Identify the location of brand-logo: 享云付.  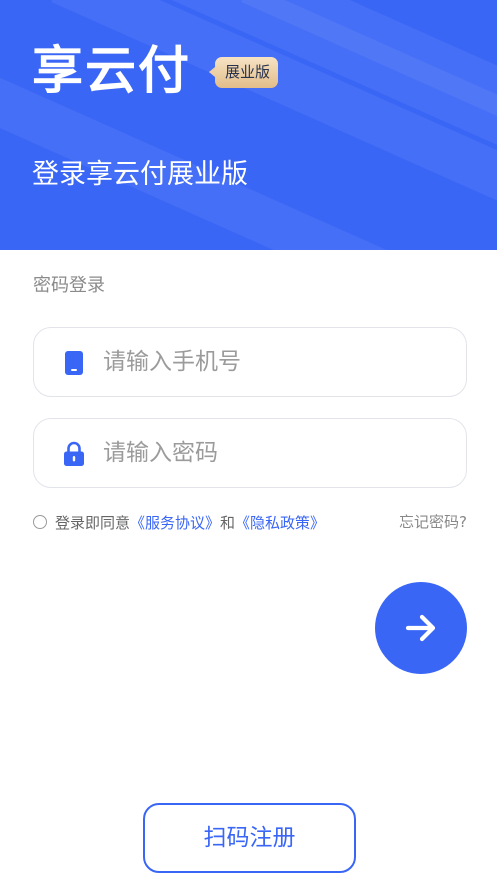
(112, 71).